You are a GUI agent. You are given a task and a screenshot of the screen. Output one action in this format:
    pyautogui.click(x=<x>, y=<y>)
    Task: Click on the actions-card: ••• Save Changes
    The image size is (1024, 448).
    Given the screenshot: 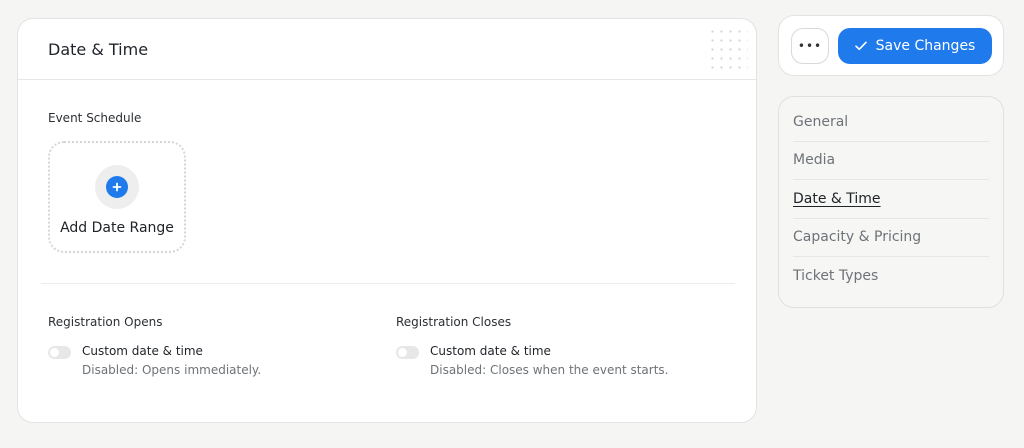 What is the action you would take?
    pyautogui.click(x=891, y=45)
    